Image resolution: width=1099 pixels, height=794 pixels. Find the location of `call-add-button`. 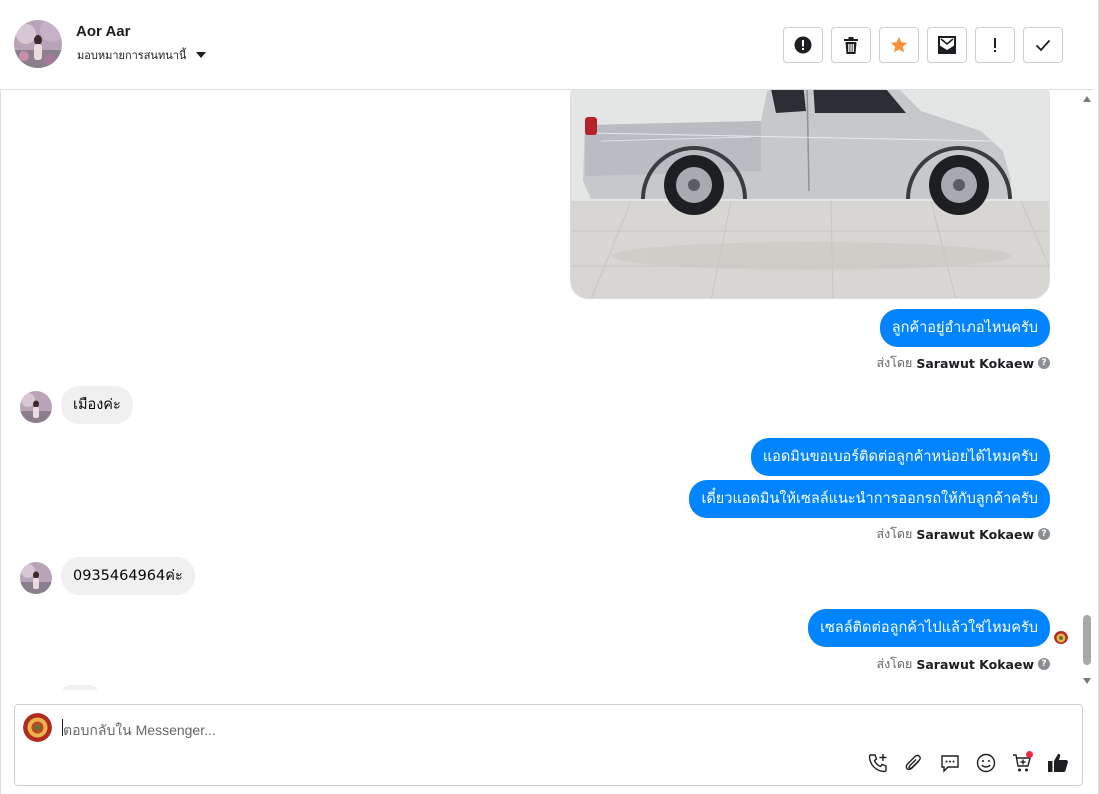

call-add-button is located at coordinates (878, 763).